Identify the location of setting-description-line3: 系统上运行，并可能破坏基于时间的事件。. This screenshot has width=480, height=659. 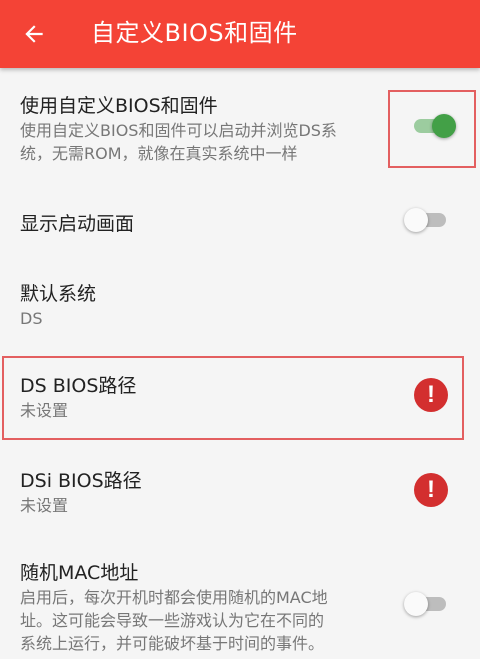
(172, 643).